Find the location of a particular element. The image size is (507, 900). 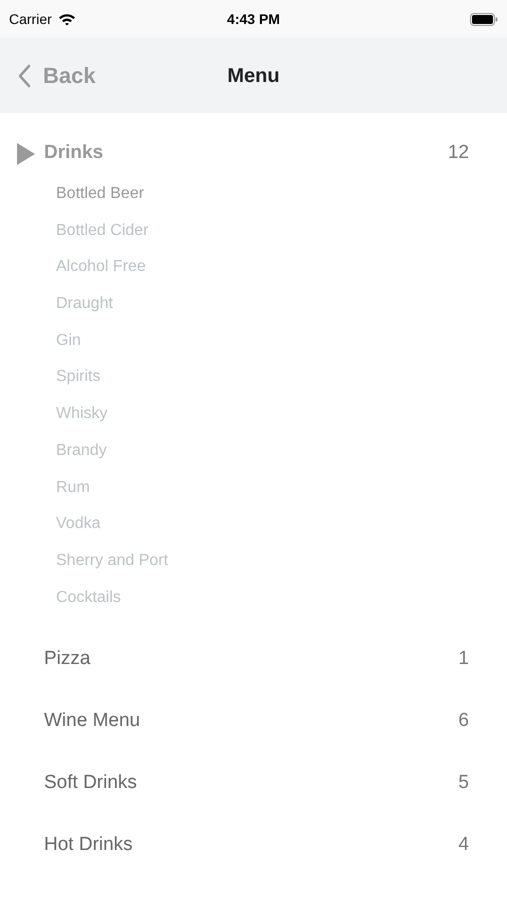

screen-title: Menu is located at coordinates (253, 76).